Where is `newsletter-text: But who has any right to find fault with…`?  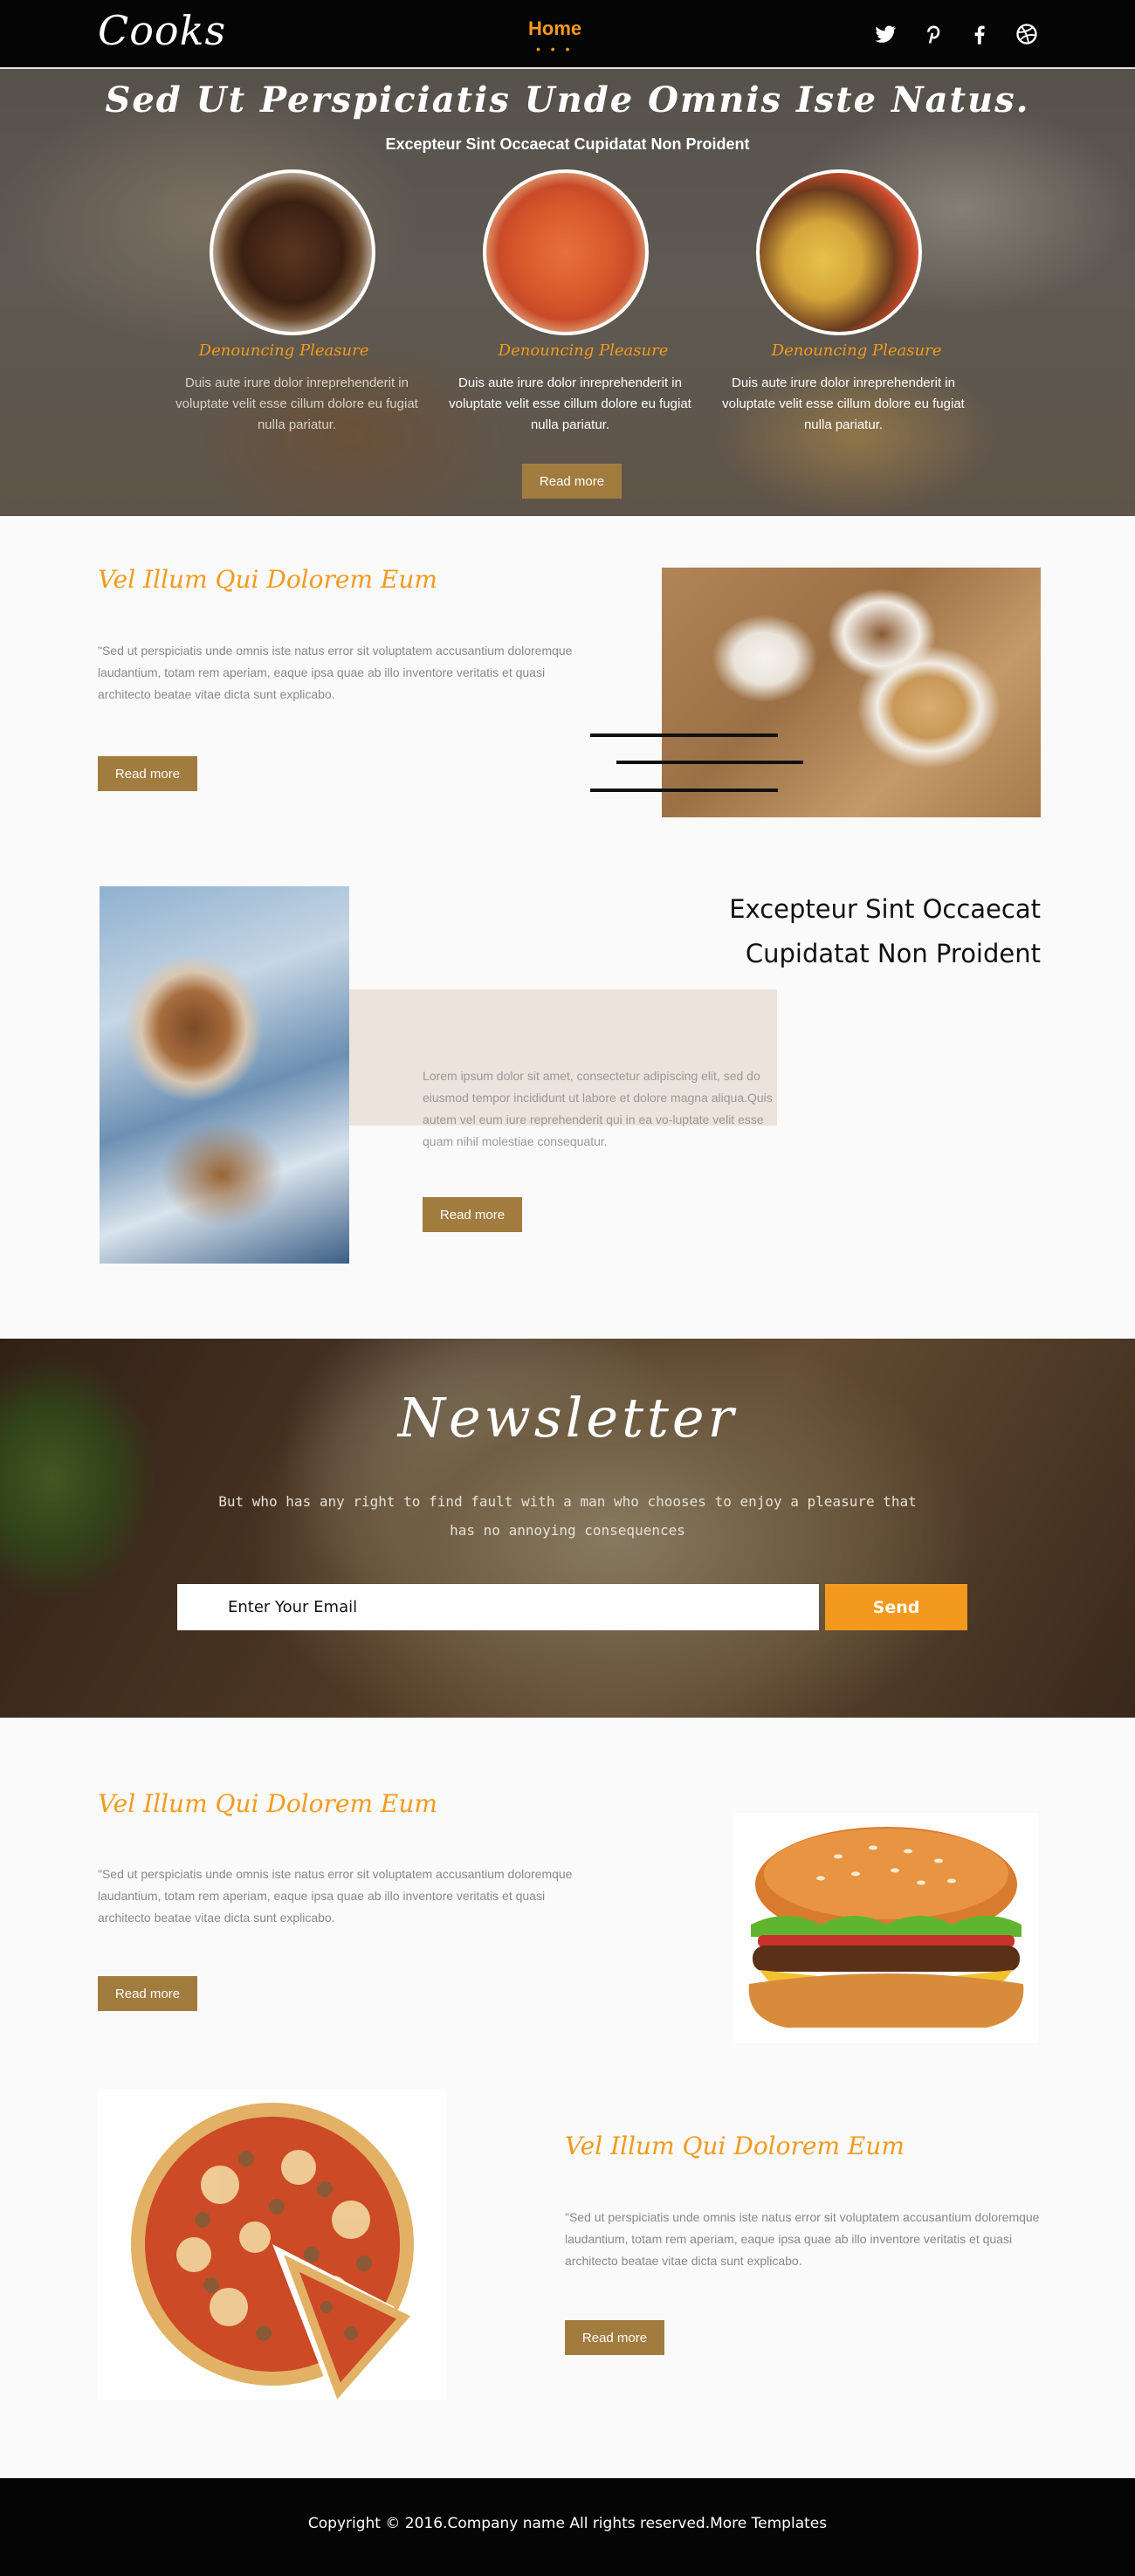
newsletter-text: But who has any right to find fault with… is located at coordinates (567, 1516).